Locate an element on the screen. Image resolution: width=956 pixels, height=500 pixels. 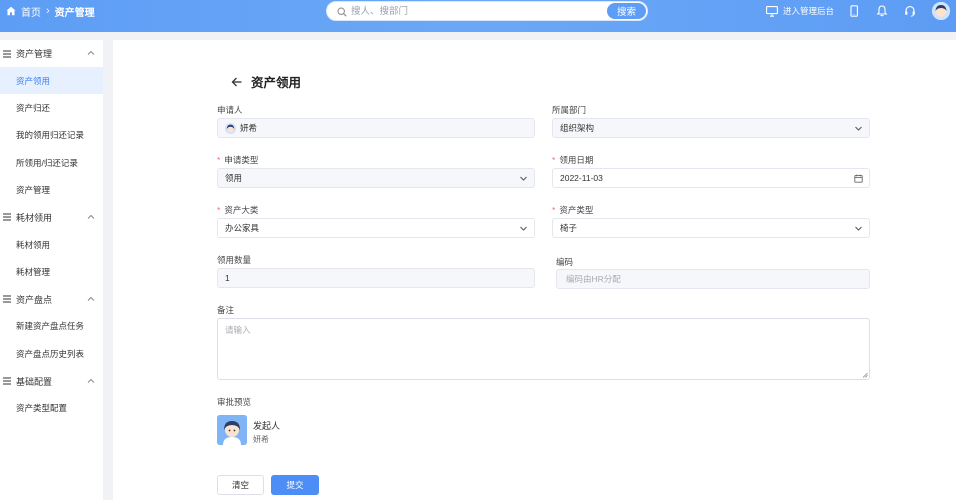
monitor-icon is located at coordinates (772, 11).